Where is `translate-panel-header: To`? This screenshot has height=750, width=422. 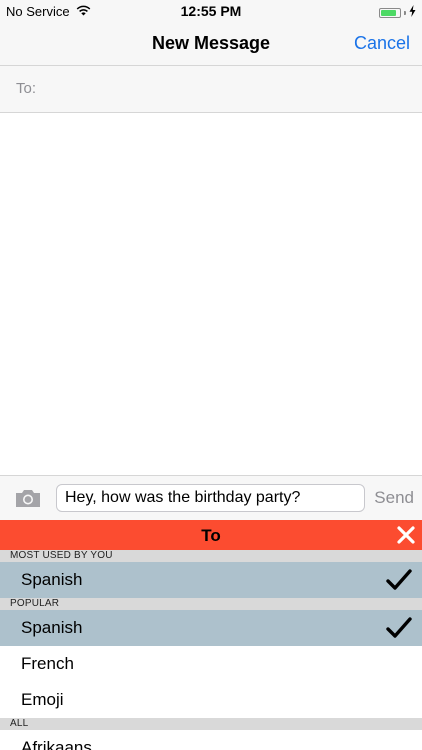
translate-panel-header: To is located at coordinates (211, 535).